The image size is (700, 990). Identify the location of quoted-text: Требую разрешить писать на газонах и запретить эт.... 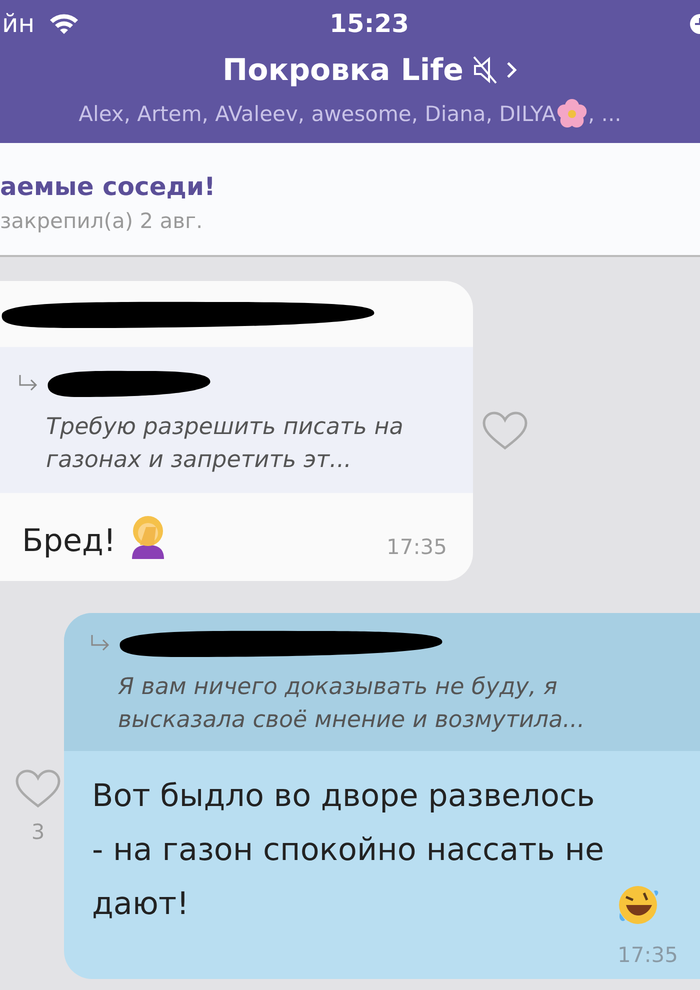
(224, 444).